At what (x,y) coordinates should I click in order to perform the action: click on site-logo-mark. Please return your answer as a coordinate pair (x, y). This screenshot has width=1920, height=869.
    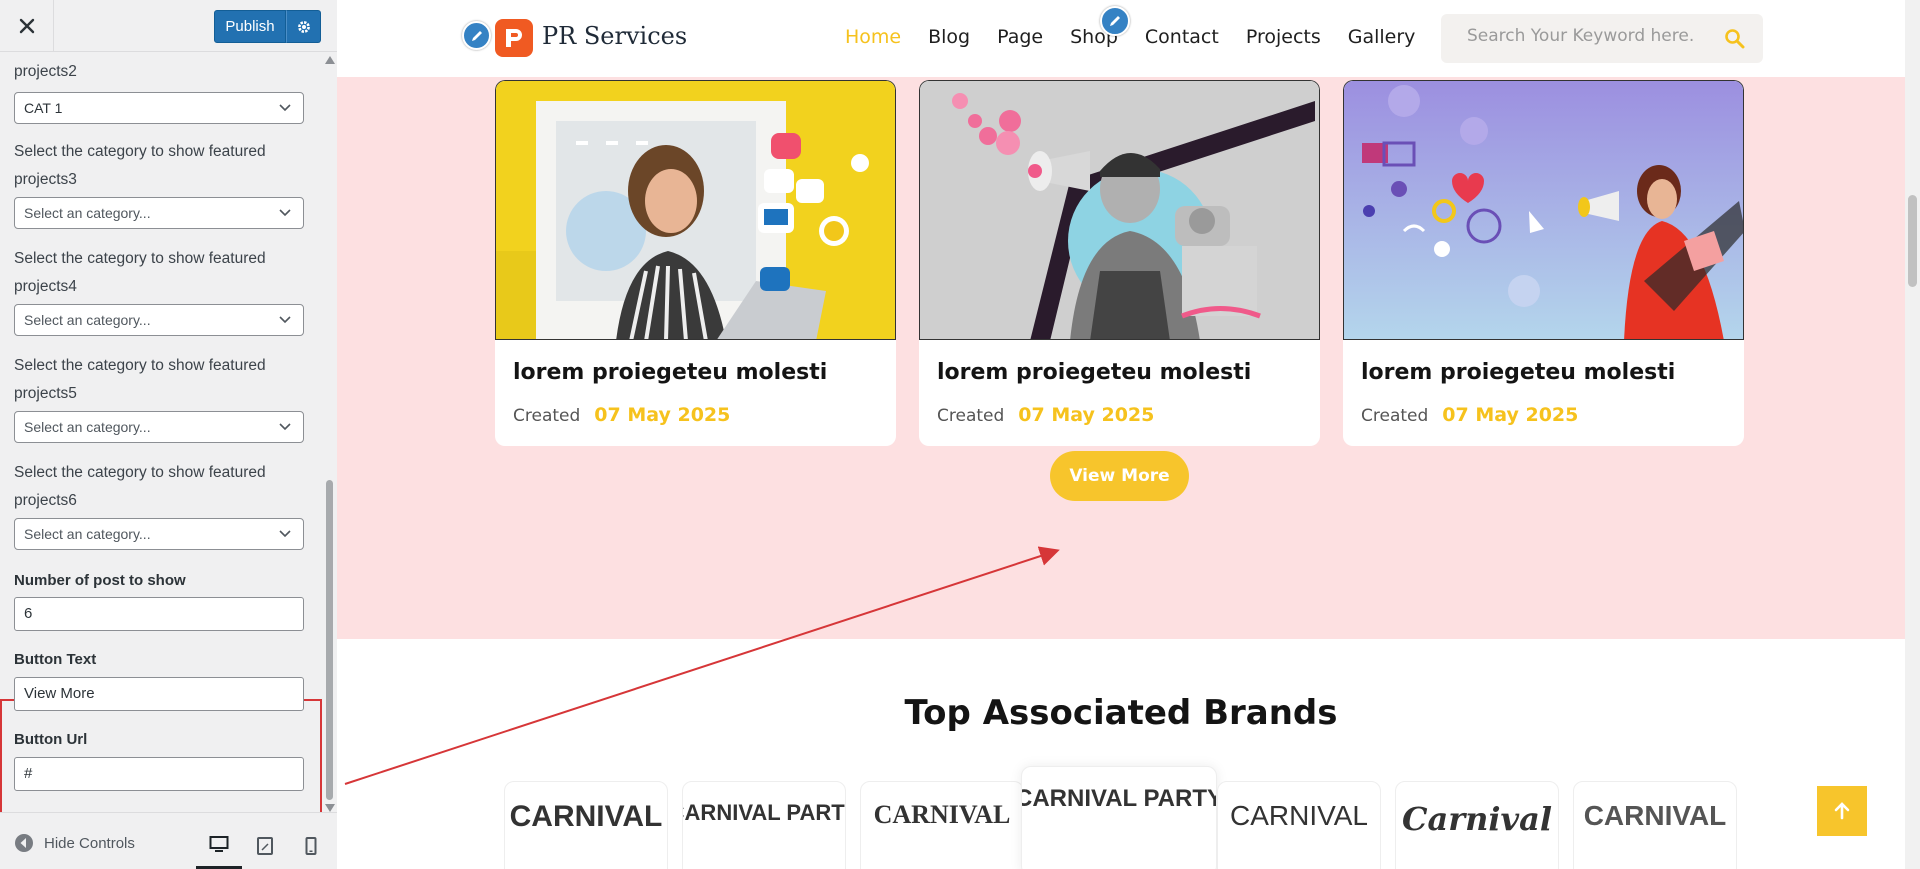
    Looking at the image, I should click on (514, 38).